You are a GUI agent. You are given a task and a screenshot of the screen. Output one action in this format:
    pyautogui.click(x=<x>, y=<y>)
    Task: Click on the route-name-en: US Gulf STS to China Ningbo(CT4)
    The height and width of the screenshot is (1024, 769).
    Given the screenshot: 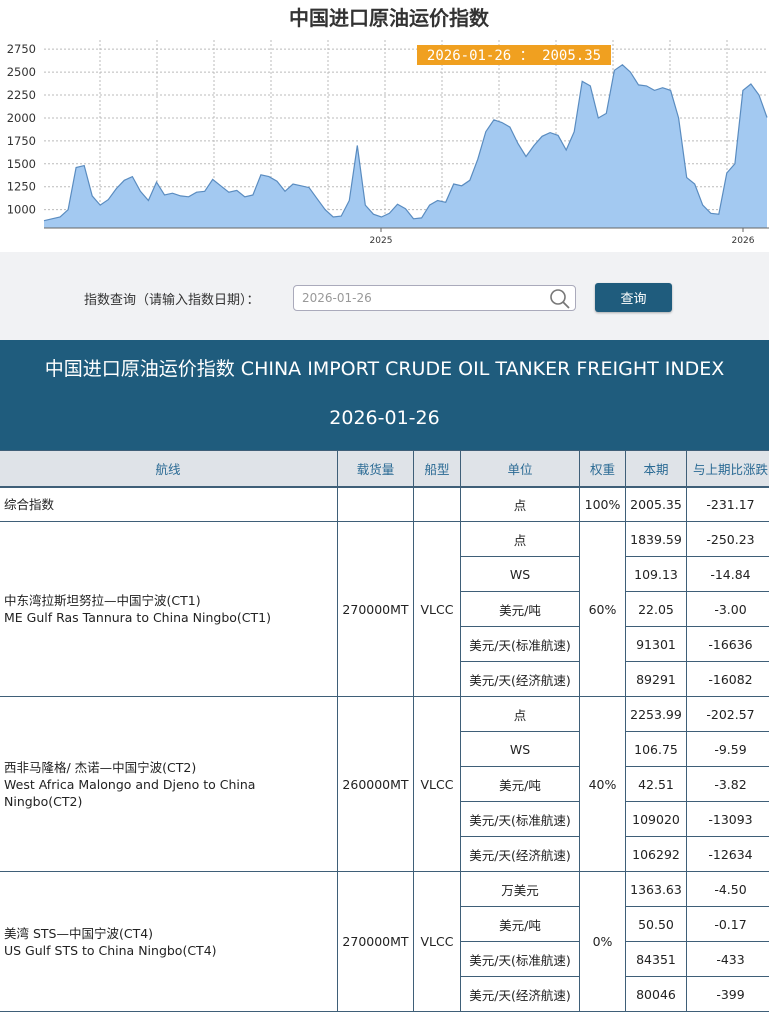 What is the action you would take?
    pyautogui.click(x=110, y=950)
    